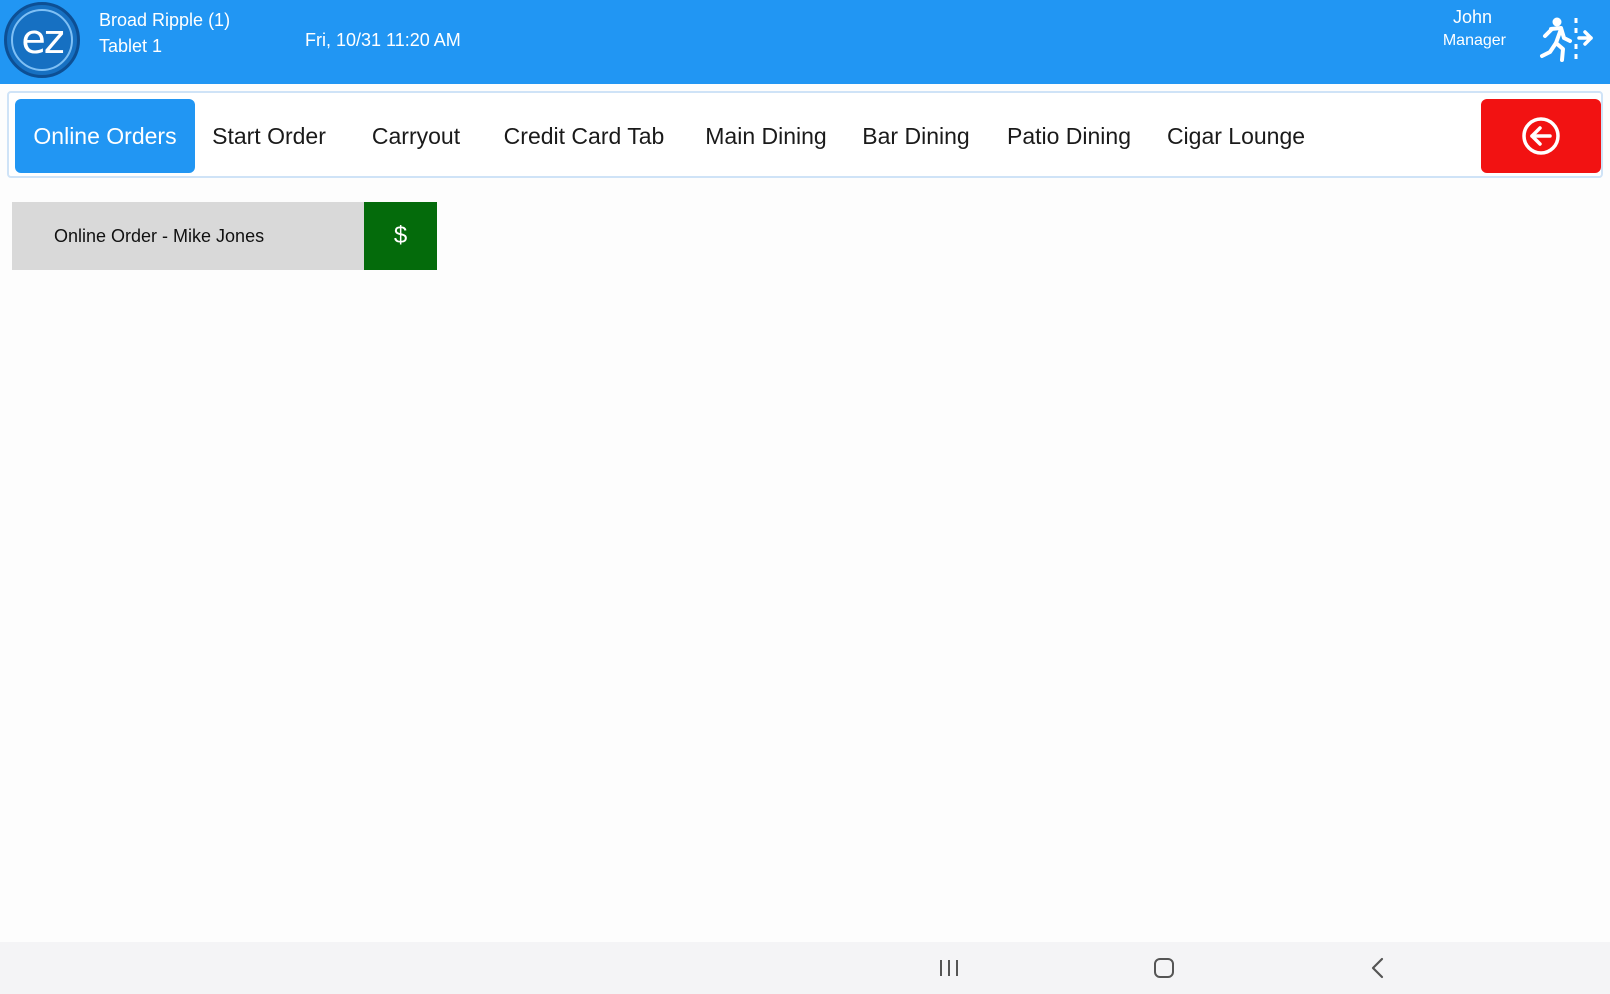 The width and height of the screenshot is (1610, 994). Describe the element at coordinates (383, 40) in the screenshot. I see `current-datetime: Fri, 10/31 11:20 AM` at that location.